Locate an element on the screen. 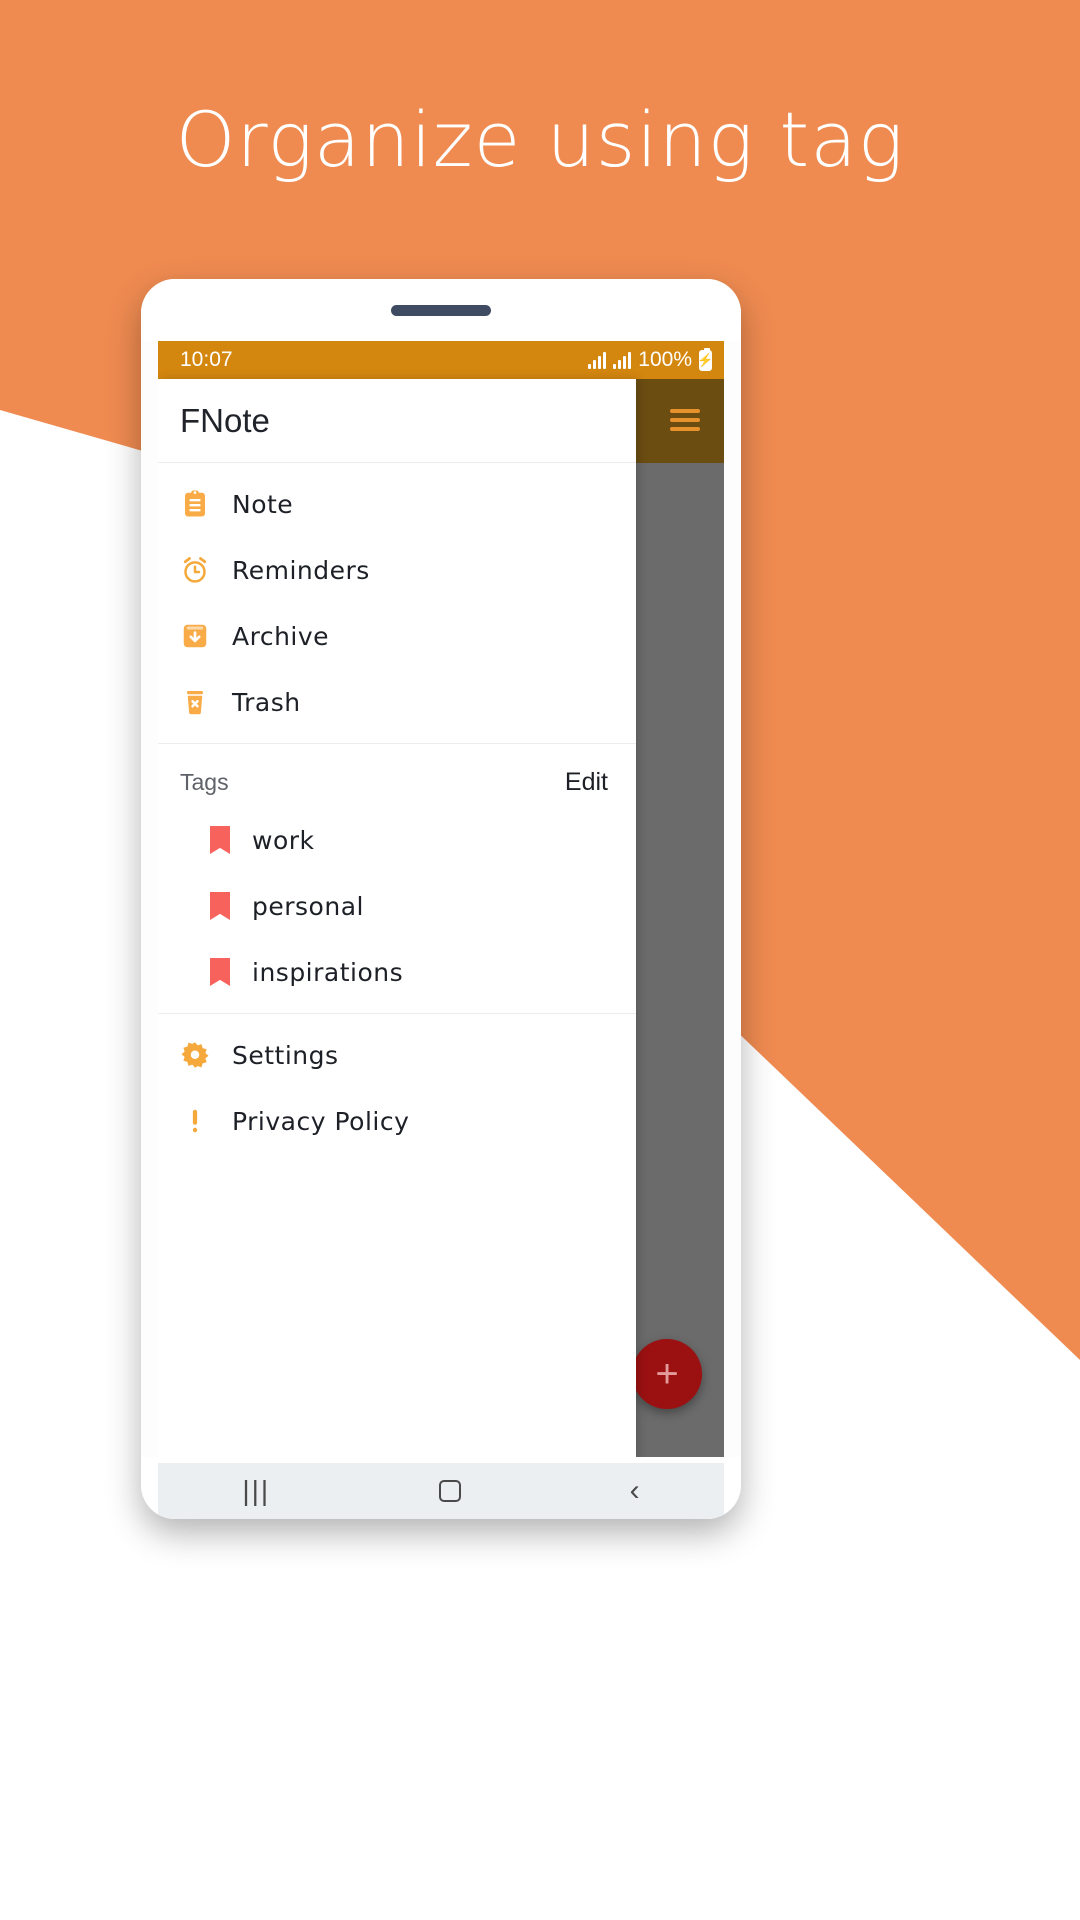  tag-label: personal is located at coordinates (308, 906).